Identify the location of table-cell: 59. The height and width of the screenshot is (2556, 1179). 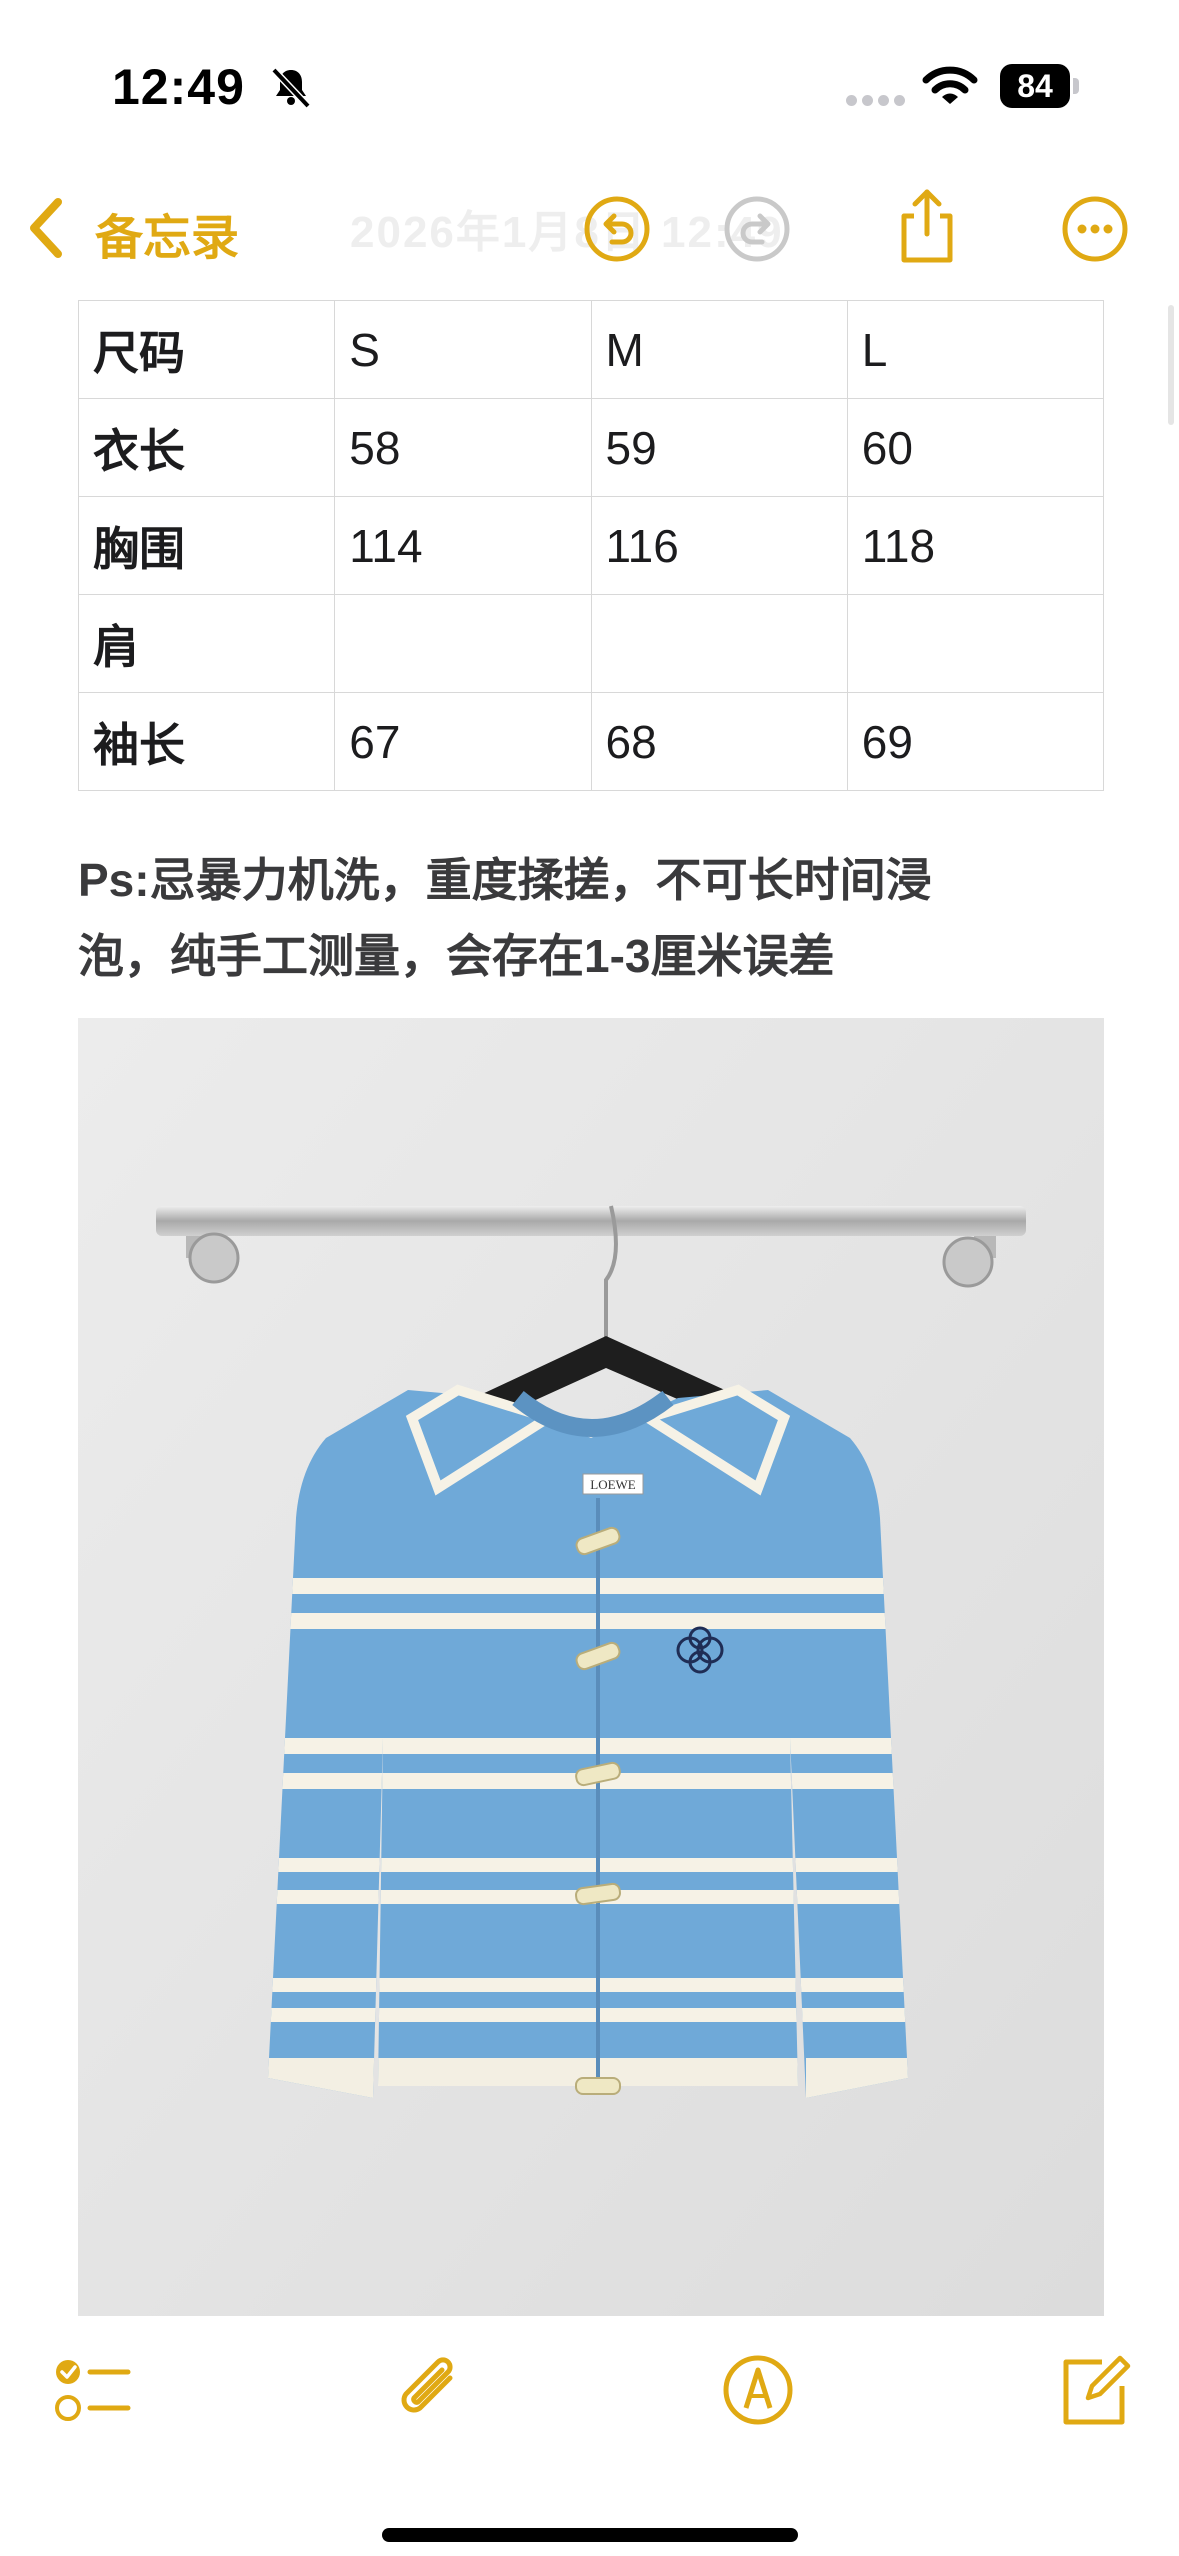
(719, 447).